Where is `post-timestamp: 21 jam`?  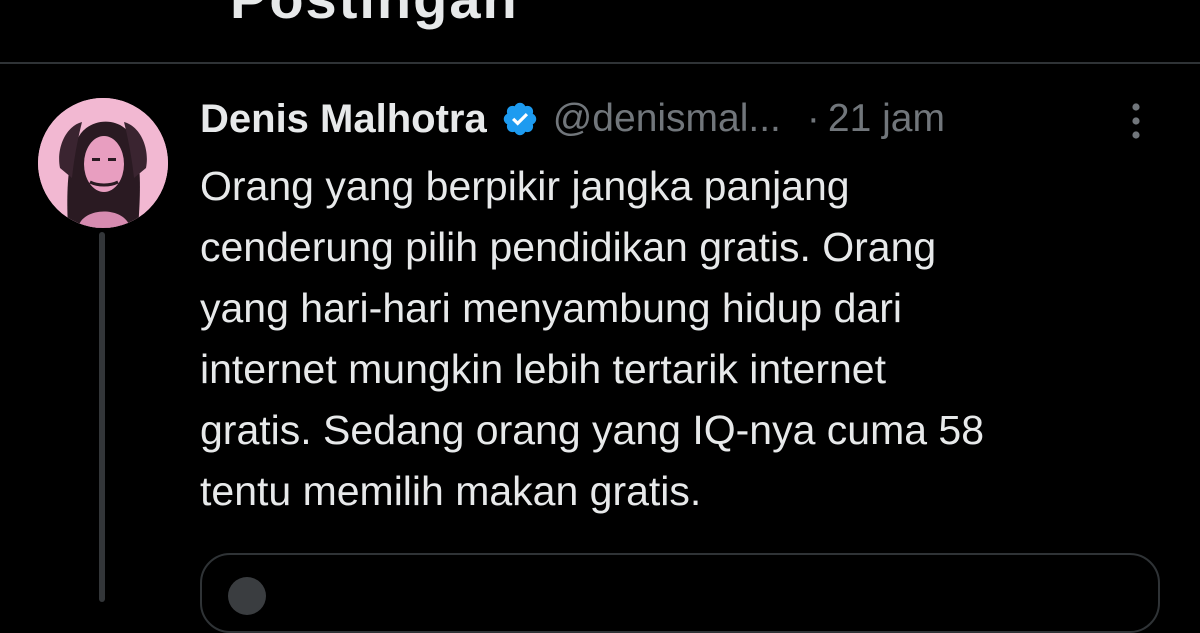 post-timestamp: 21 jam is located at coordinates (886, 119).